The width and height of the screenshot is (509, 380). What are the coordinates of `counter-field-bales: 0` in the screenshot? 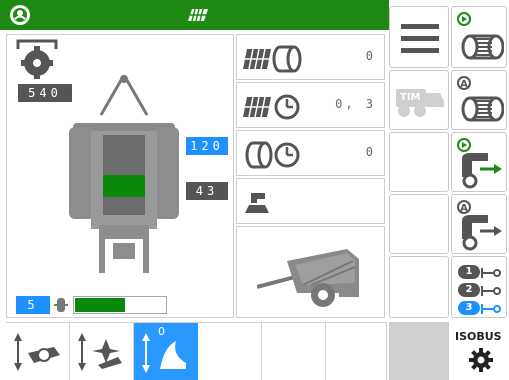 It's located at (310, 57).